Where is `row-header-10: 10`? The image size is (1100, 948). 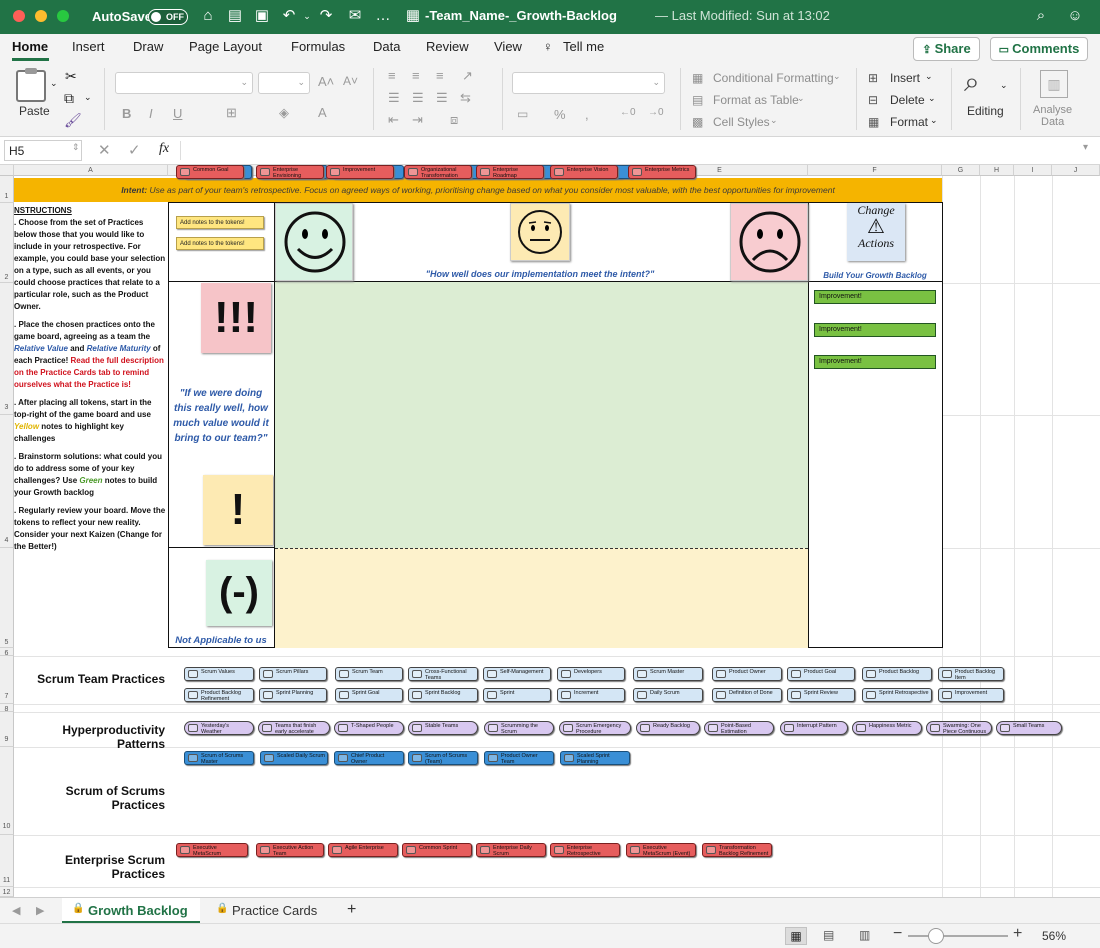
row-header-10: 10 is located at coordinates (7, 791).